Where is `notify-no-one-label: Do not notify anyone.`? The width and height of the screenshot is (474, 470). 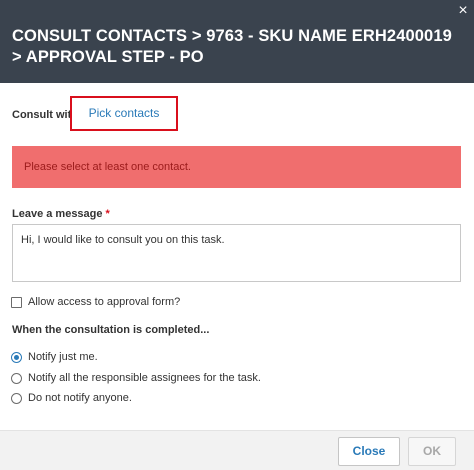
notify-no-one-label: Do not notify anyone. is located at coordinates (80, 398).